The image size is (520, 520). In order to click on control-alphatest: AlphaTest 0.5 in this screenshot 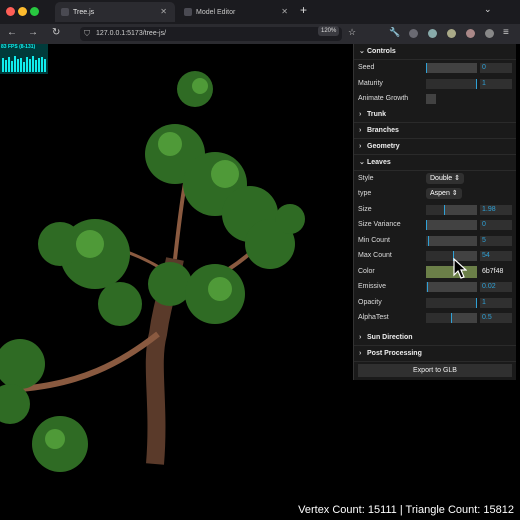, I will do `click(435, 318)`.